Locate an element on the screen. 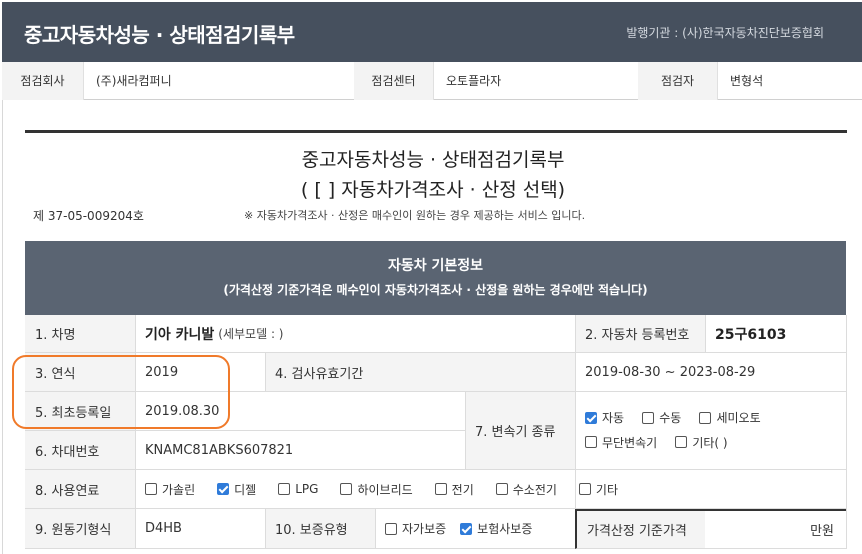  option-label: 가솔린 is located at coordinates (179, 489).